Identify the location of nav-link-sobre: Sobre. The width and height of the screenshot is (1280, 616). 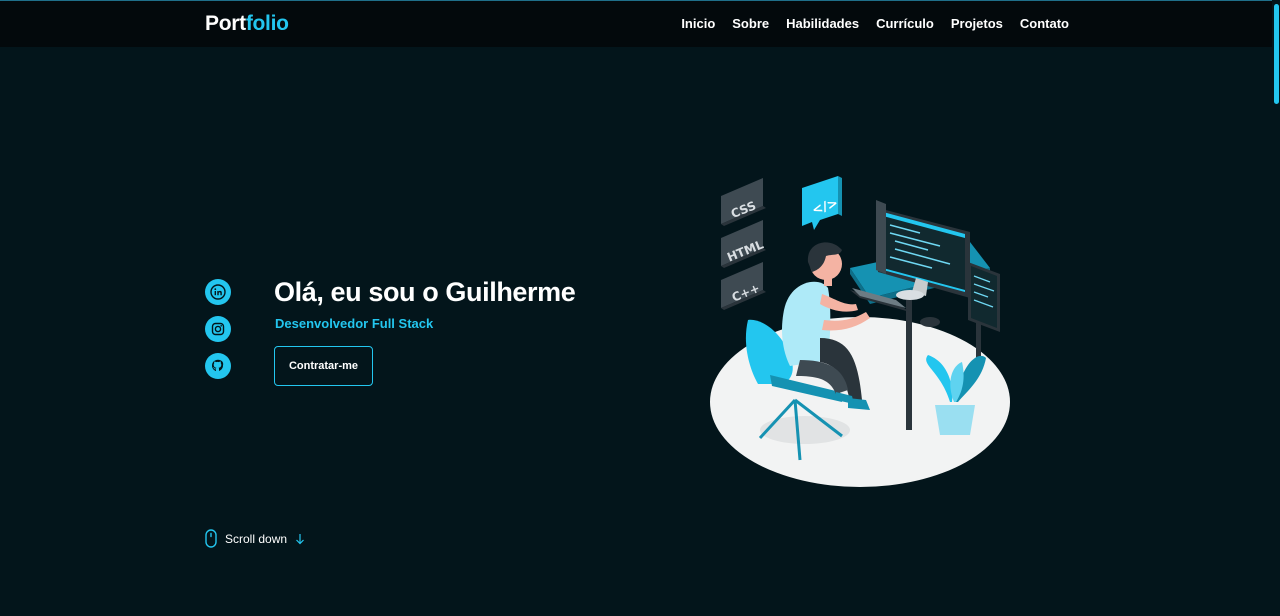
(750, 23).